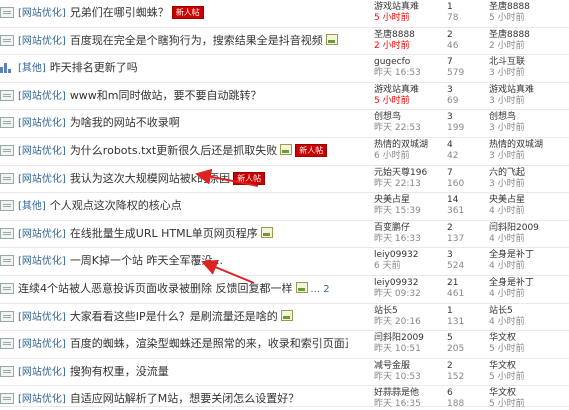  I want to click on thread-title-link: 昨天排名更新了吗, so click(94, 67).